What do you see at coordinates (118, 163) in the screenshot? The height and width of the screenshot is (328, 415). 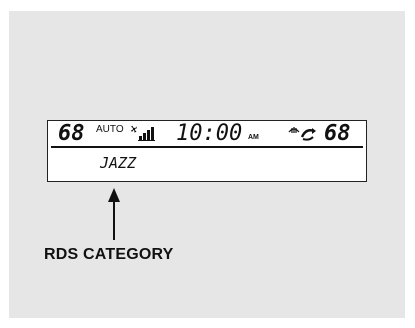 I see `rds-category-text: JAZZ` at bounding box center [118, 163].